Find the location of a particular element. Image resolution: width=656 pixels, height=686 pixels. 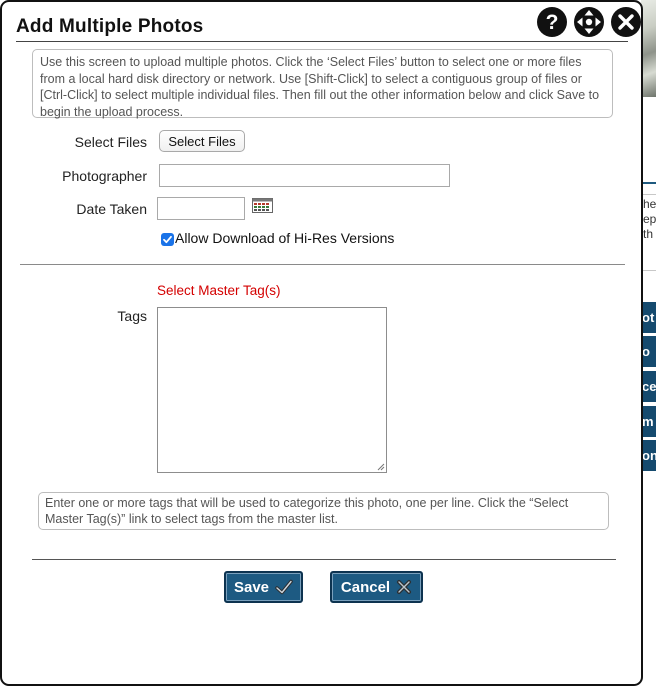

photographer-input is located at coordinates (304, 175).